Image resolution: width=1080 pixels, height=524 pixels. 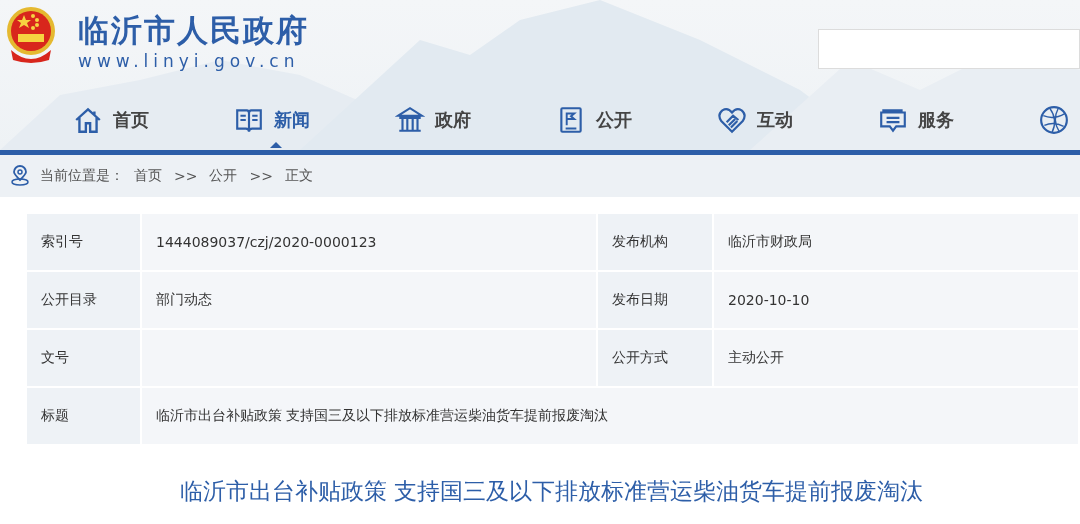 I want to click on field-label: 公开目录, so click(x=83, y=300).